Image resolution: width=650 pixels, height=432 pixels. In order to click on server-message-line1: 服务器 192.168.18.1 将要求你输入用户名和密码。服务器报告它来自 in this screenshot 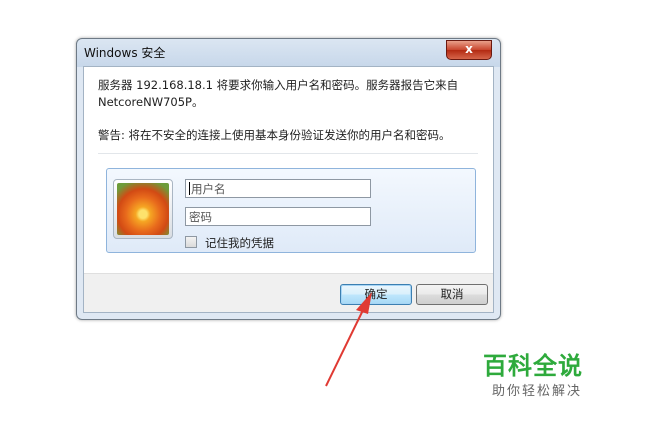, I will do `click(278, 85)`.